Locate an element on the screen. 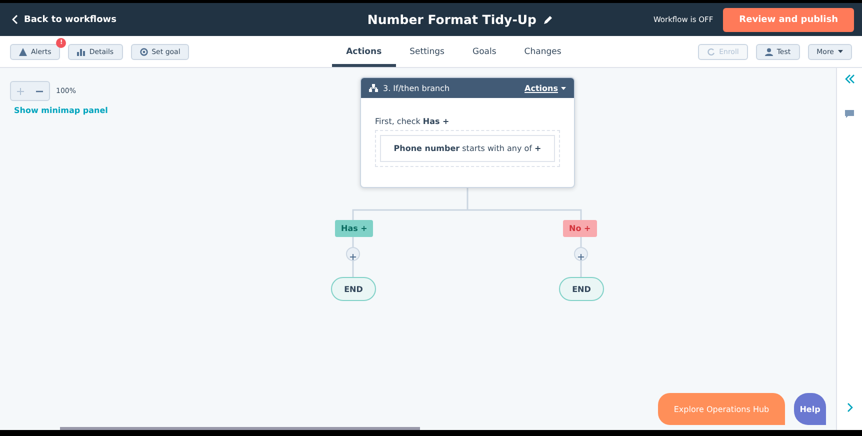 This screenshot has width=862, height=436. help-button: Help is located at coordinates (810, 409).